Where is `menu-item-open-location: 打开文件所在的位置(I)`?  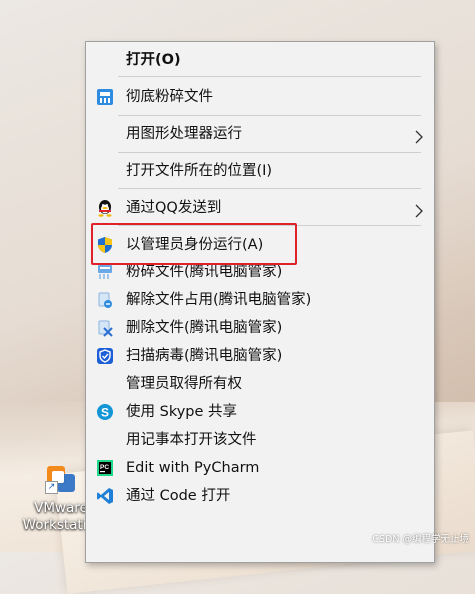 menu-item-open-location: 打开文件所在的位置(I) is located at coordinates (260, 171).